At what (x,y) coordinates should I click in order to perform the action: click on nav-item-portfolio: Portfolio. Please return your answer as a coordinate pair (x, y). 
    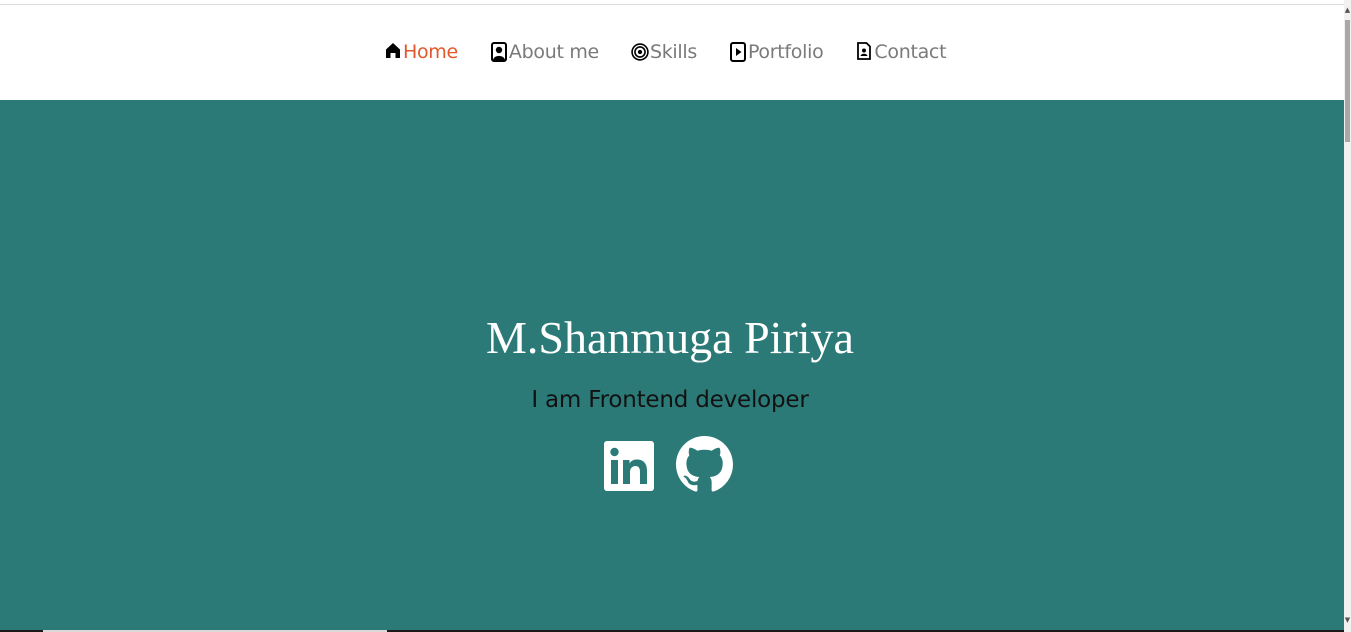
    Looking at the image, I should click on (776, 52).